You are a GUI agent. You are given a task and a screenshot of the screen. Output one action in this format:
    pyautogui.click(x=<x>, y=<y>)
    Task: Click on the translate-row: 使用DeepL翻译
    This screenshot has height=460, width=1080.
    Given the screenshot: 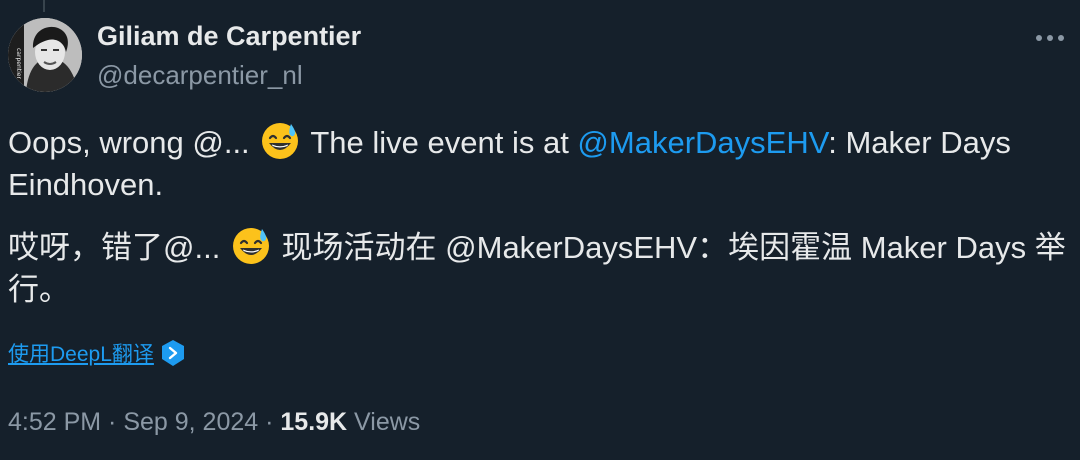 What is the action you would take?
    pyautogui.click(x=97, y=353)
    